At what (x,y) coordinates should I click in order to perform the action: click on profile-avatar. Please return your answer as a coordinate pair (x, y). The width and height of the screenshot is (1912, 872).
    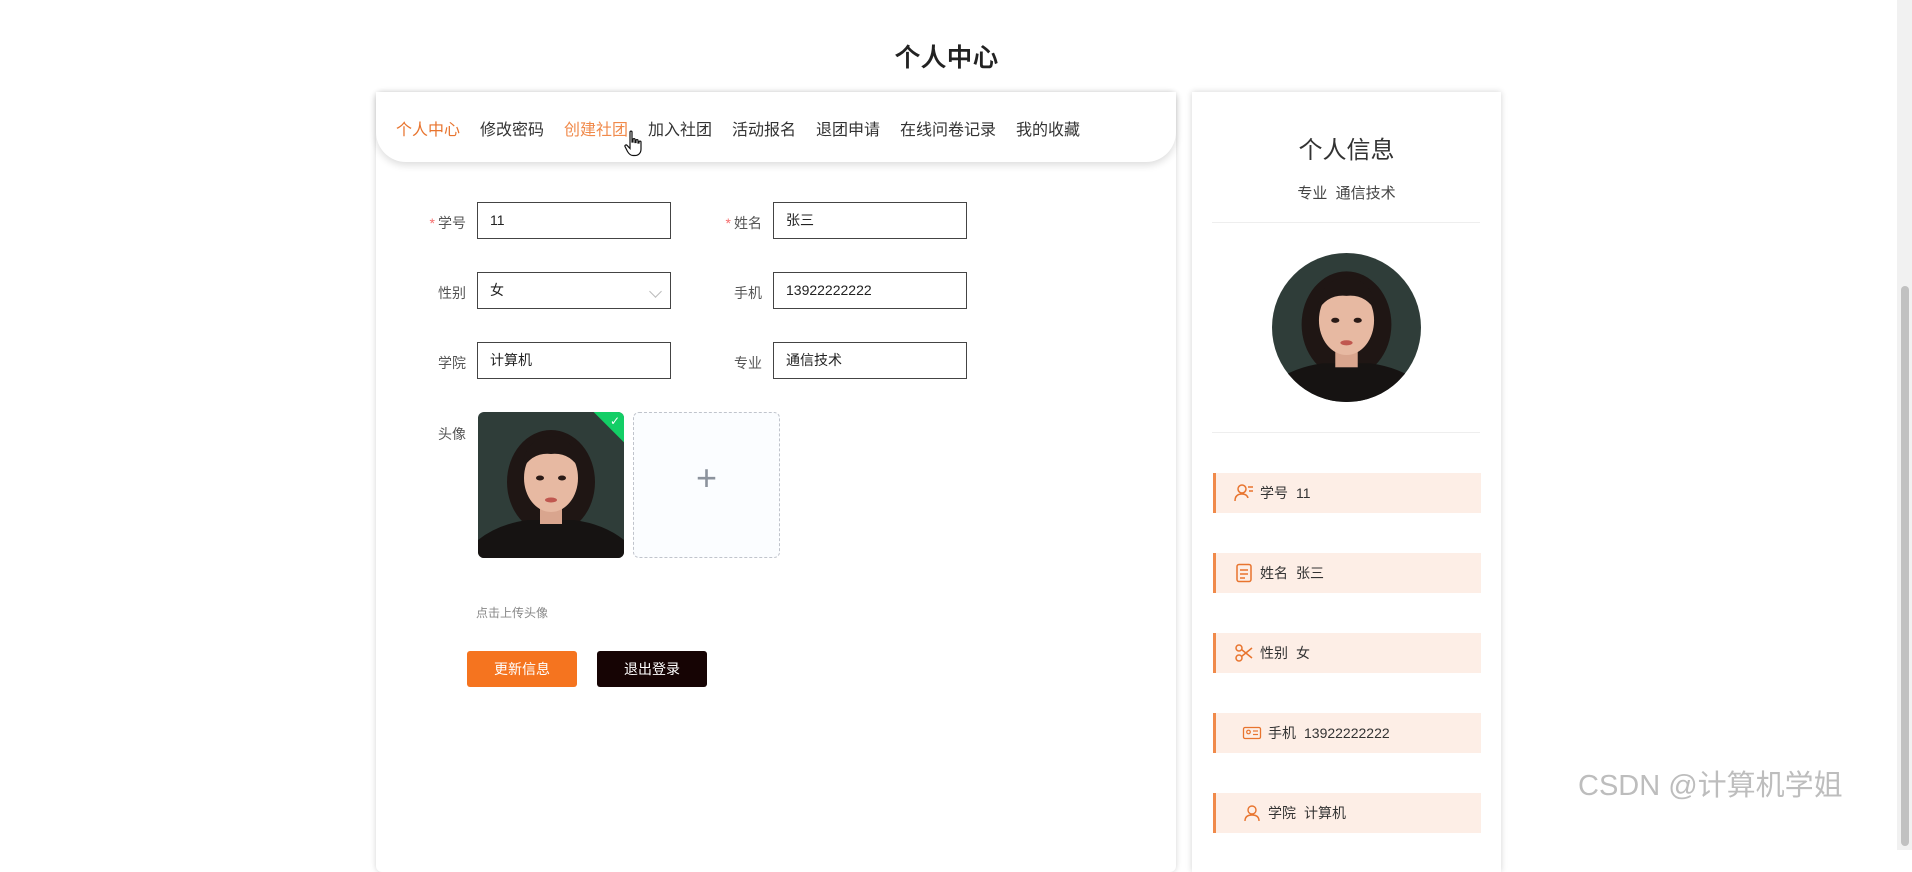
    Looking at the image, I should click on (1346, 327).